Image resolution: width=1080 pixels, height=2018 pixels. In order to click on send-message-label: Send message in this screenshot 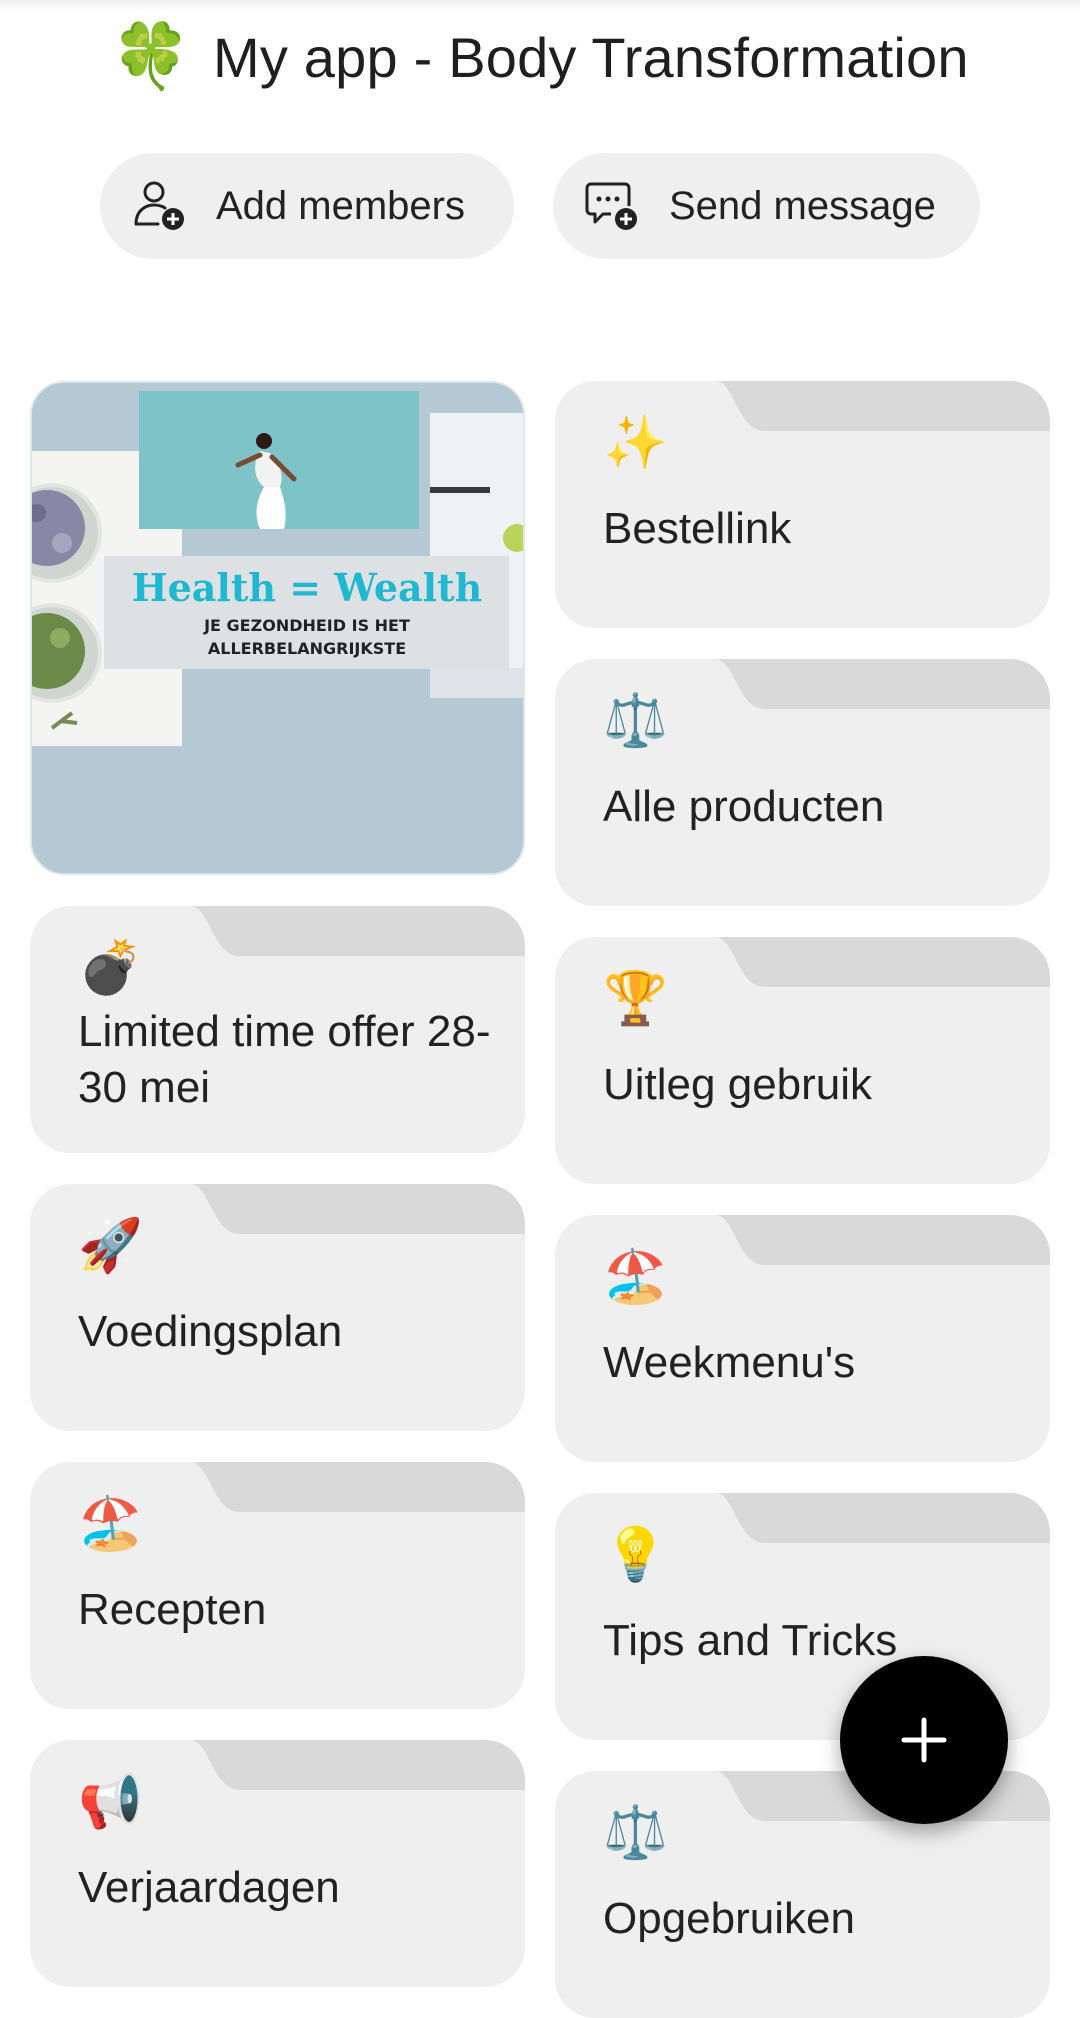, I will do `click(802, 205)`.